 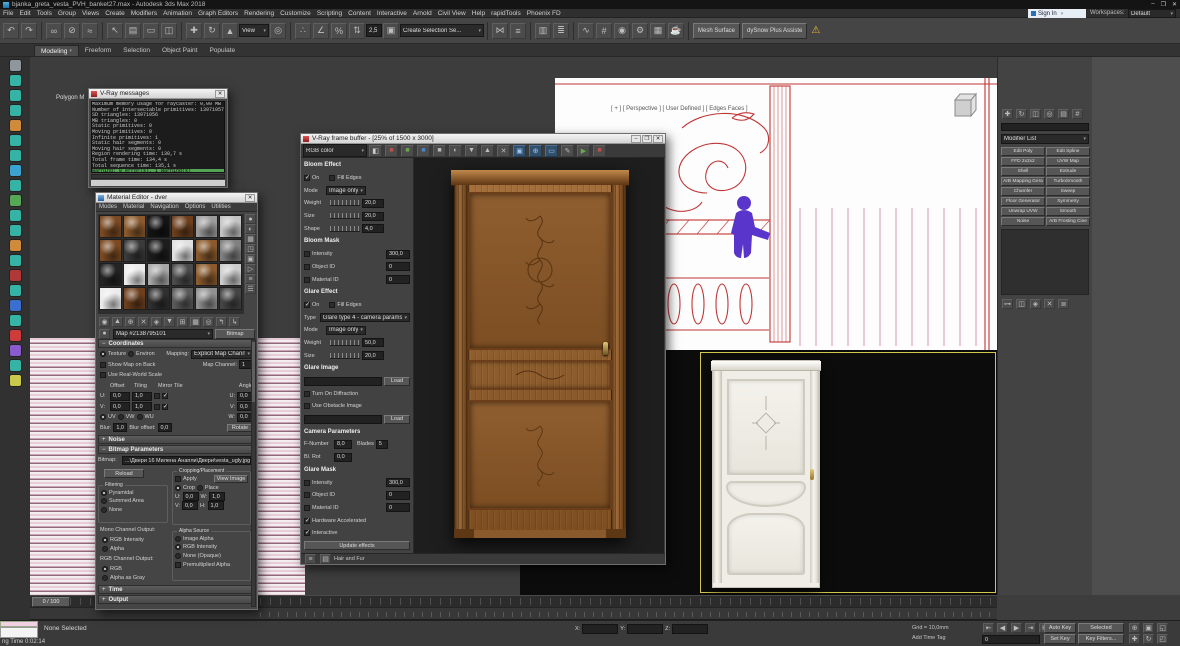 What do you see at coordinates (1023, 181) in the screenshot?
I see `modifier-button-arb-mapping-gera: ArB Mapping Gera` at bounding box center [1023, 181].